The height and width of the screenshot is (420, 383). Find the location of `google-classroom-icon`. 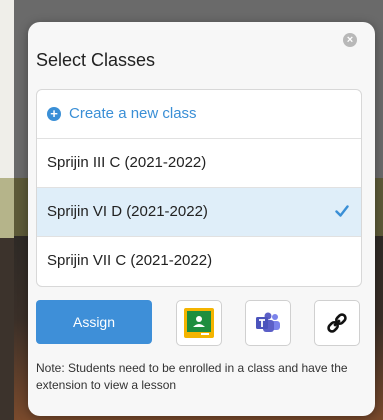

google-classroom-icon is located at coordinates (199, 323).